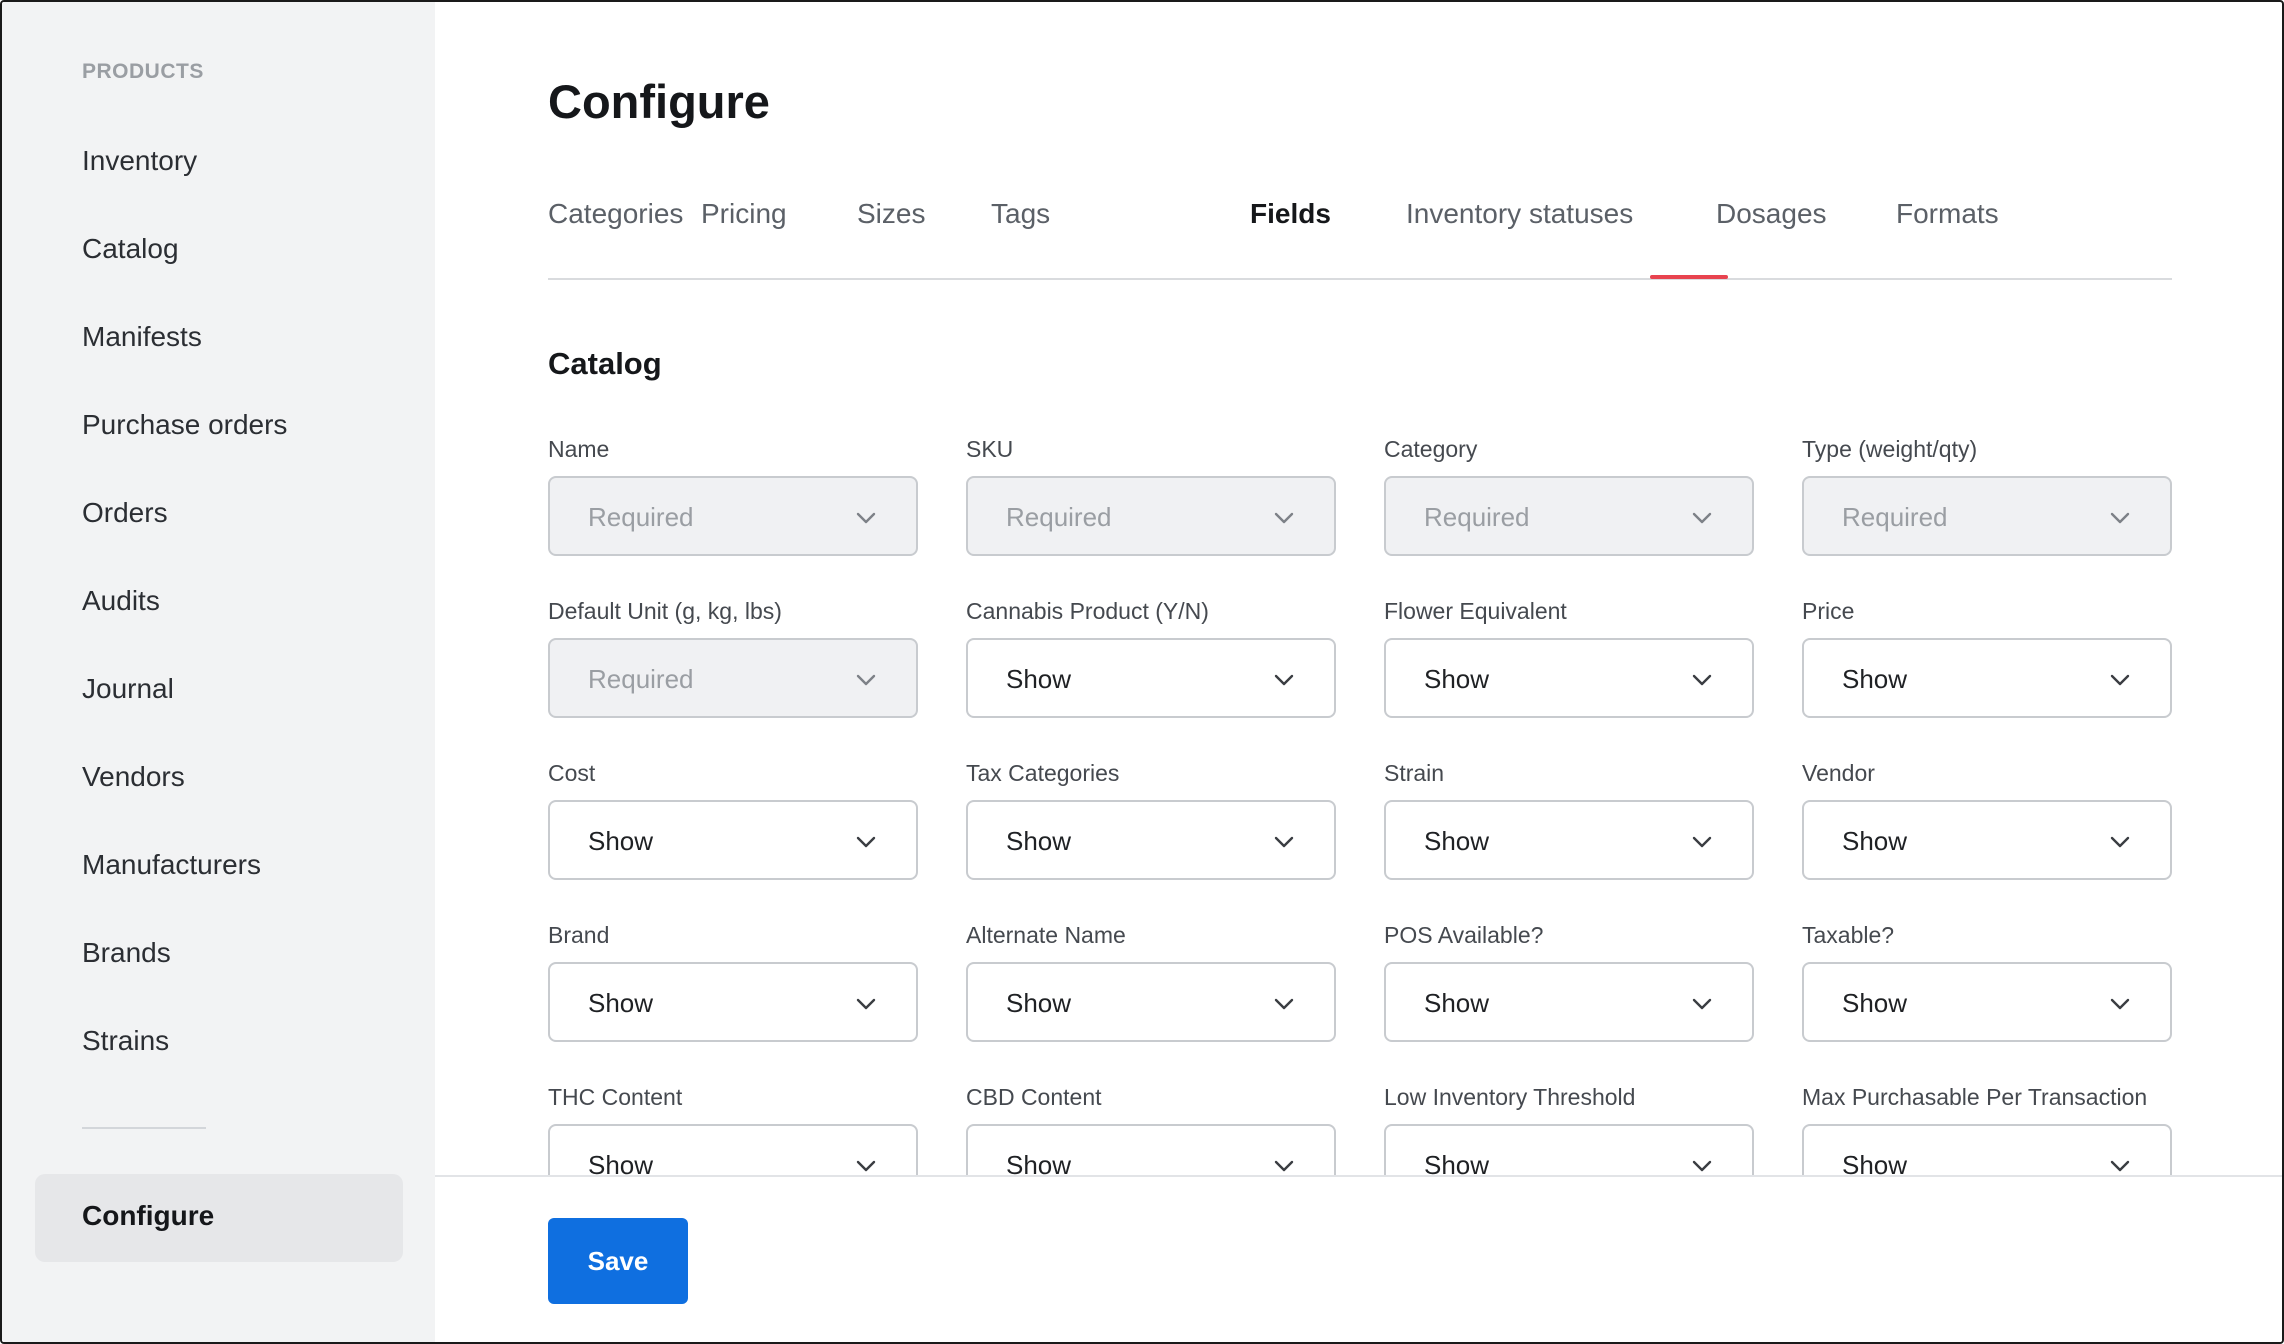 The image size is (2284, 1344). I want to click on field-label-name: Name, so click(579, 449).